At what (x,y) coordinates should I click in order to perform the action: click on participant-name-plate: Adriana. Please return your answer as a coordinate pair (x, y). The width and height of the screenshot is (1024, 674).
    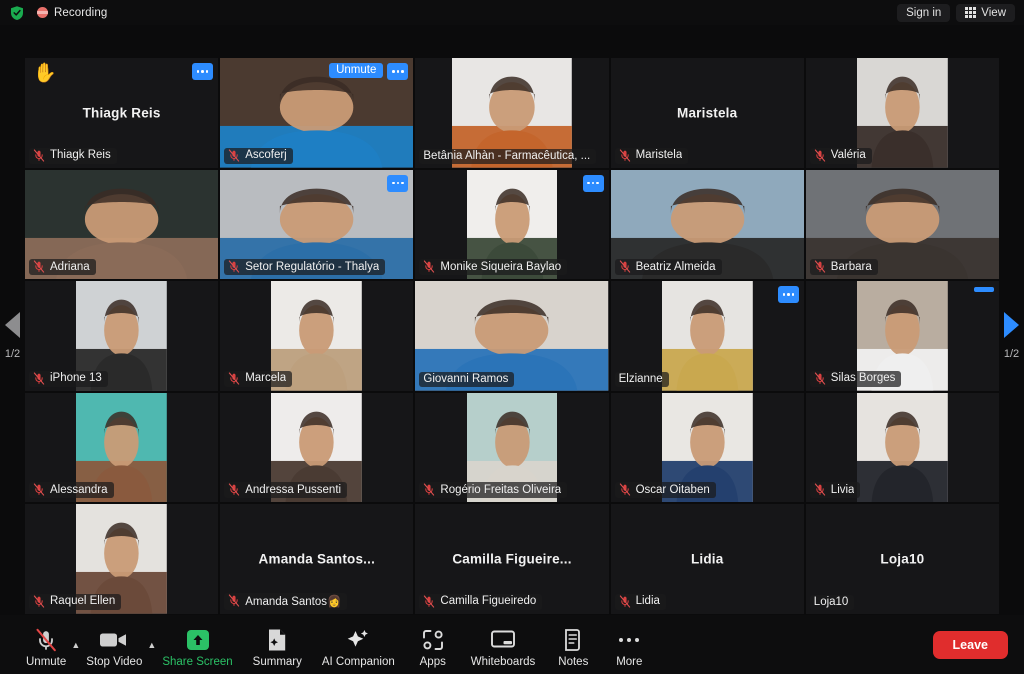
    Looking at the image, I should click on (62, 267).